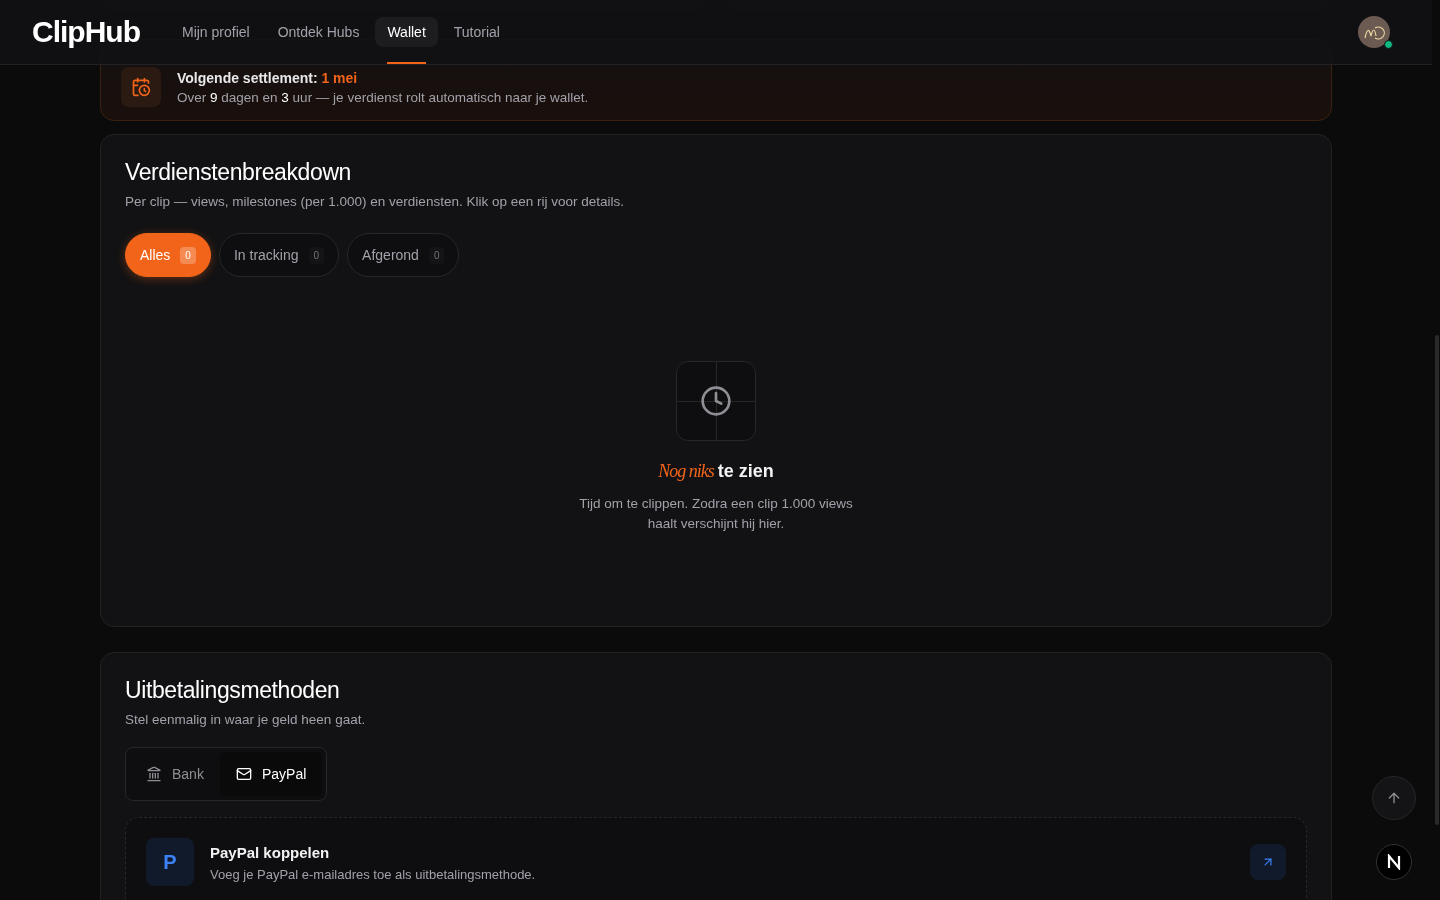 This screenshot has height=900, width=1440. What do you see at coordinates (175, 774) in the screenshot?
I see `method-tab: Bank` at bounding box center [175, 774].